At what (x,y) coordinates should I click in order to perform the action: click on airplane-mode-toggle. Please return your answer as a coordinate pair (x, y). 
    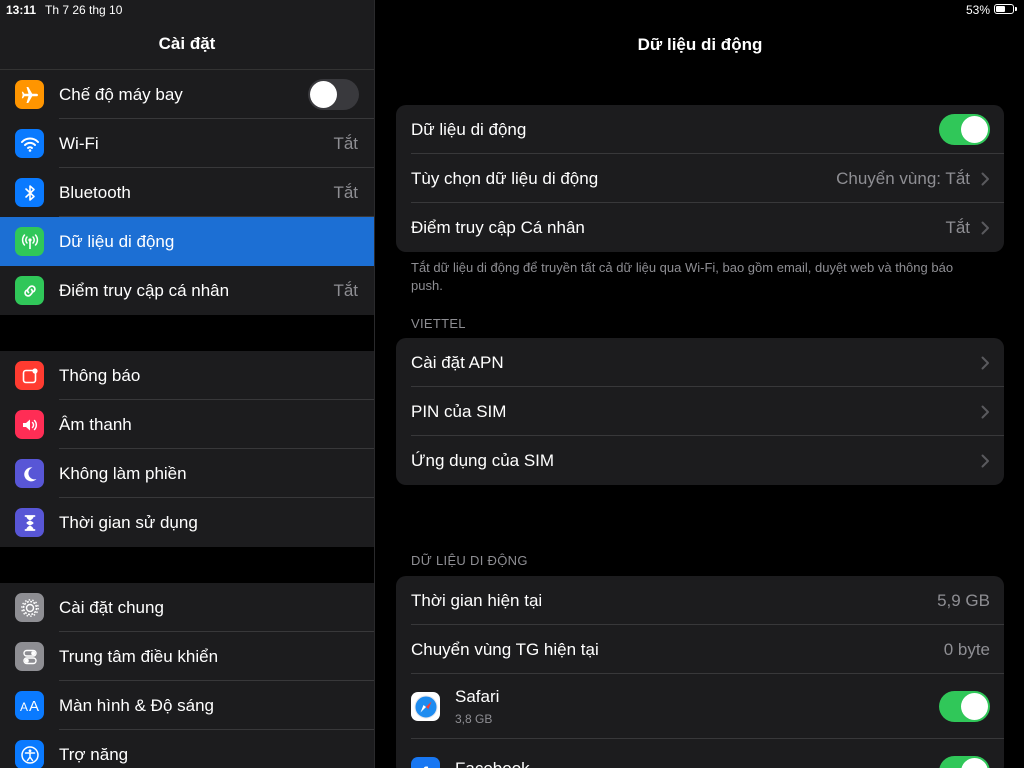
    Looking at the image, I should click on (333, 94).